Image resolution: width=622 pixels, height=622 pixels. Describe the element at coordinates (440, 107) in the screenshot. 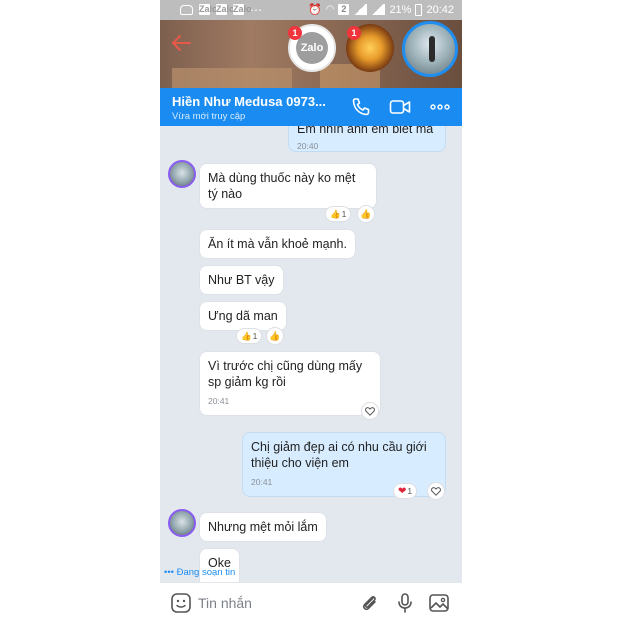

I see `more-options-icon` at that location.